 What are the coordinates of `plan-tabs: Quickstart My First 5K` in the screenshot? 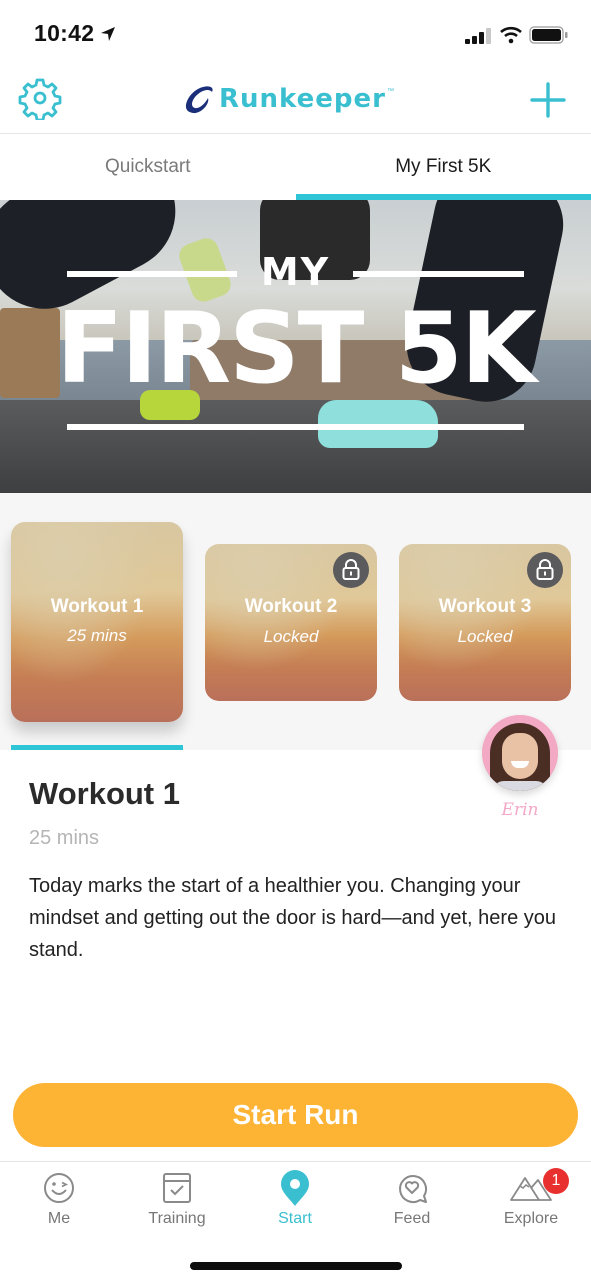 It's located at (295, 167).